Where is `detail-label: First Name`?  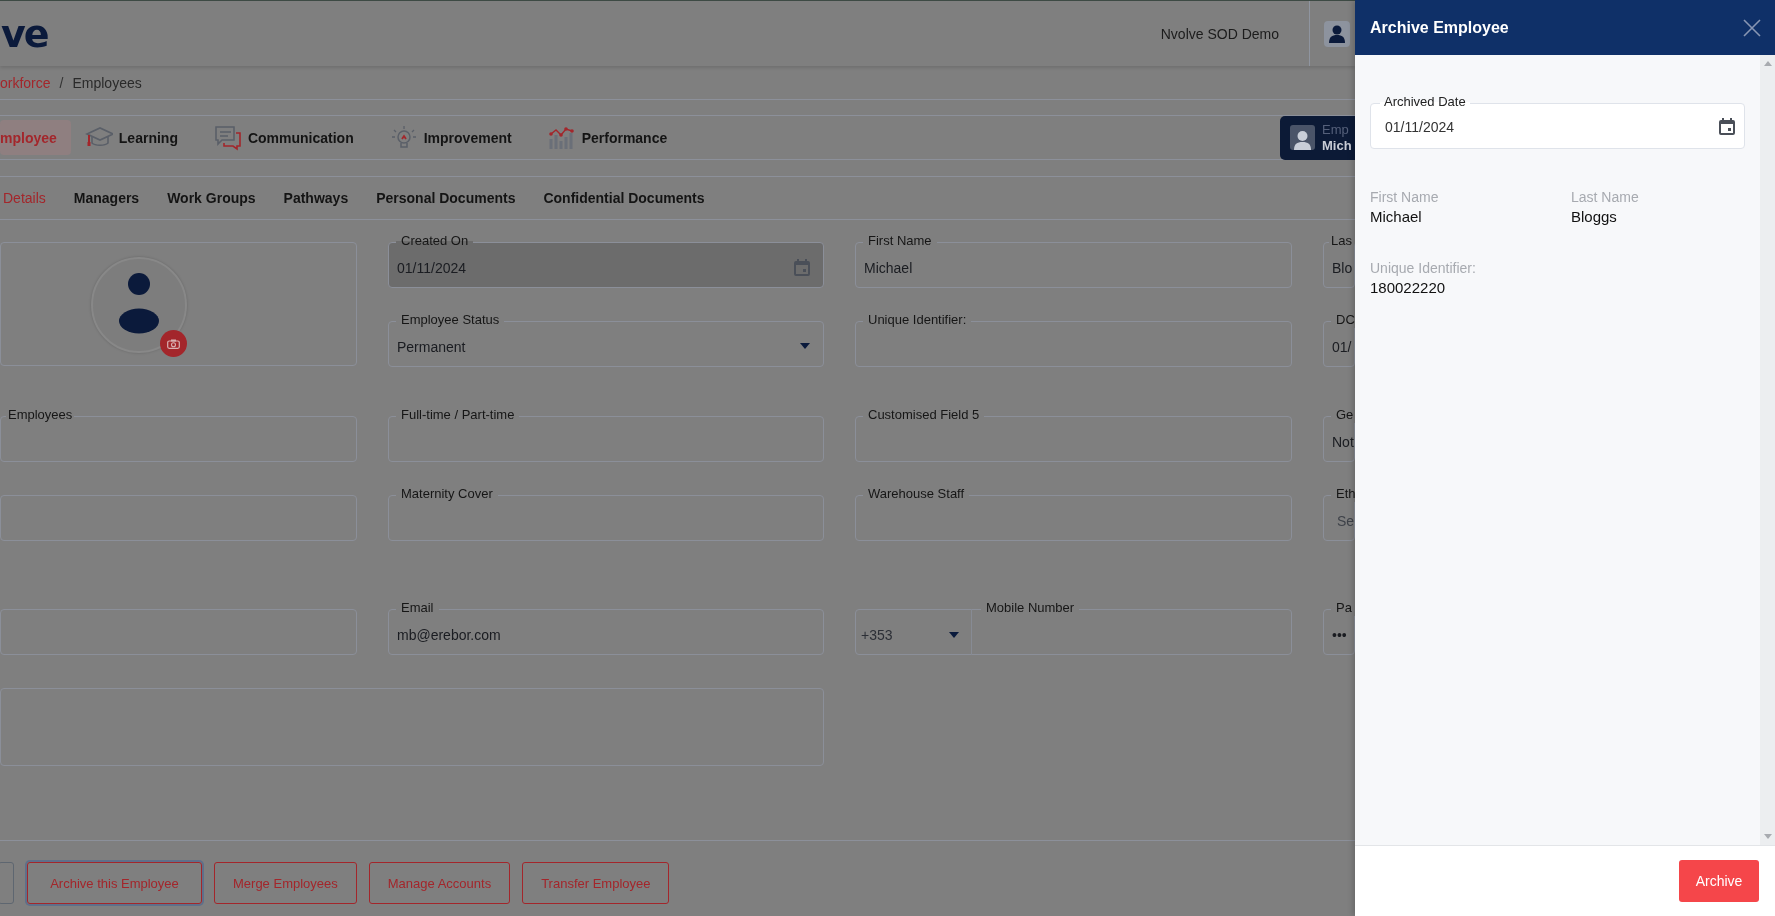 detail-label: First Name is located at coordinates (1405, 197).